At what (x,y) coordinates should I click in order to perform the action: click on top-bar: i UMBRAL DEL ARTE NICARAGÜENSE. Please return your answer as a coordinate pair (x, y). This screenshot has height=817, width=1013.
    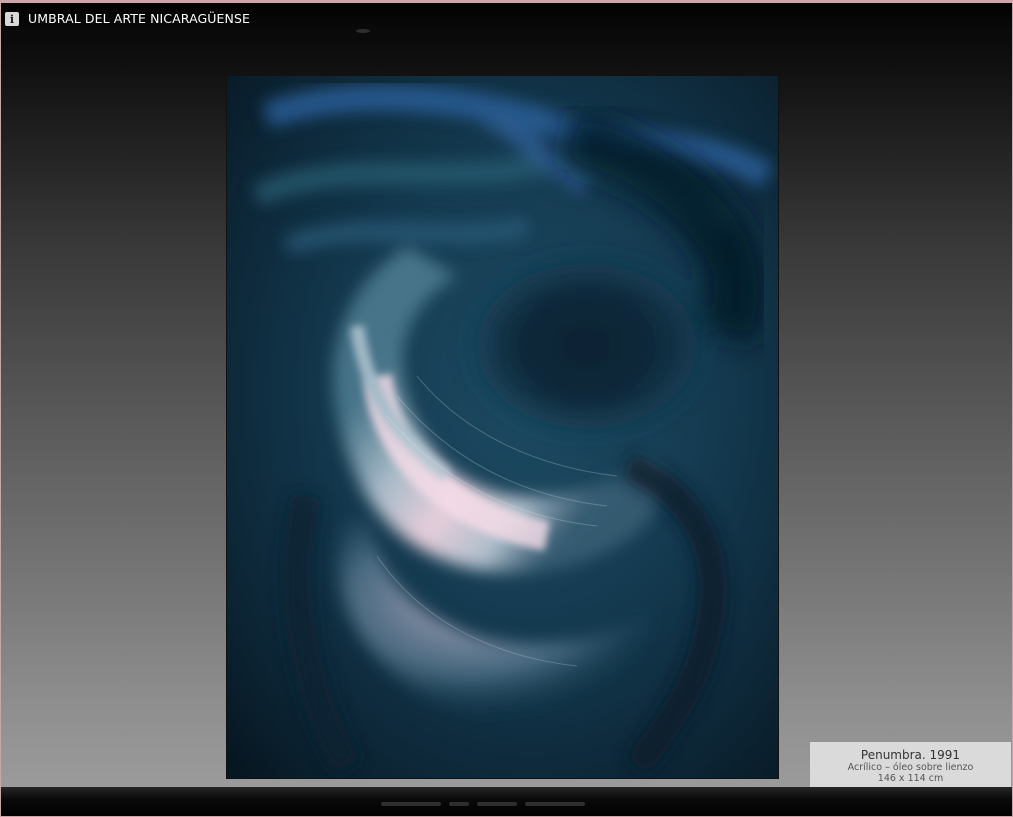
    Looking at the image, I should click on (506, 22).